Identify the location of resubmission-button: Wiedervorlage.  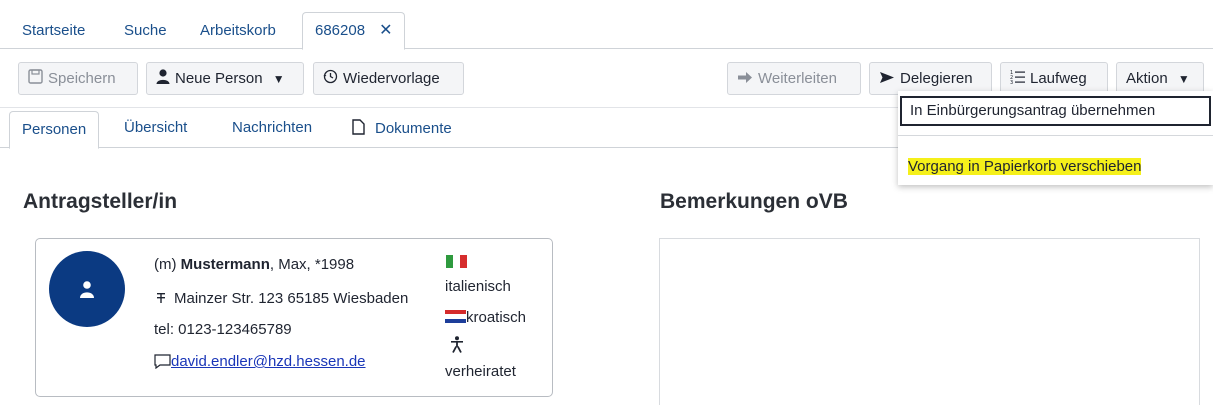
(388, 78).